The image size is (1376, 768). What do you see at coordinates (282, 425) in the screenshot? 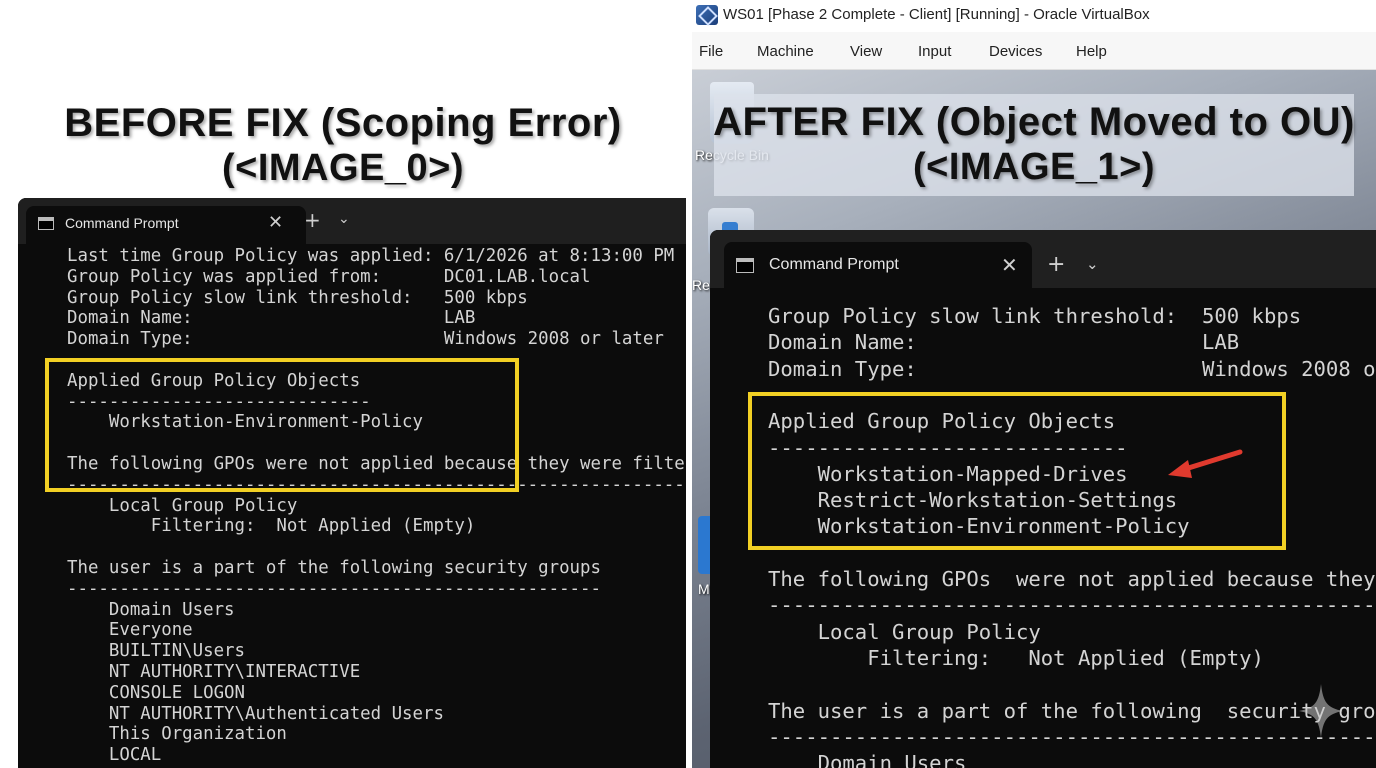
I see `applied-gpo-highlight` at bounding box center [282, 425].